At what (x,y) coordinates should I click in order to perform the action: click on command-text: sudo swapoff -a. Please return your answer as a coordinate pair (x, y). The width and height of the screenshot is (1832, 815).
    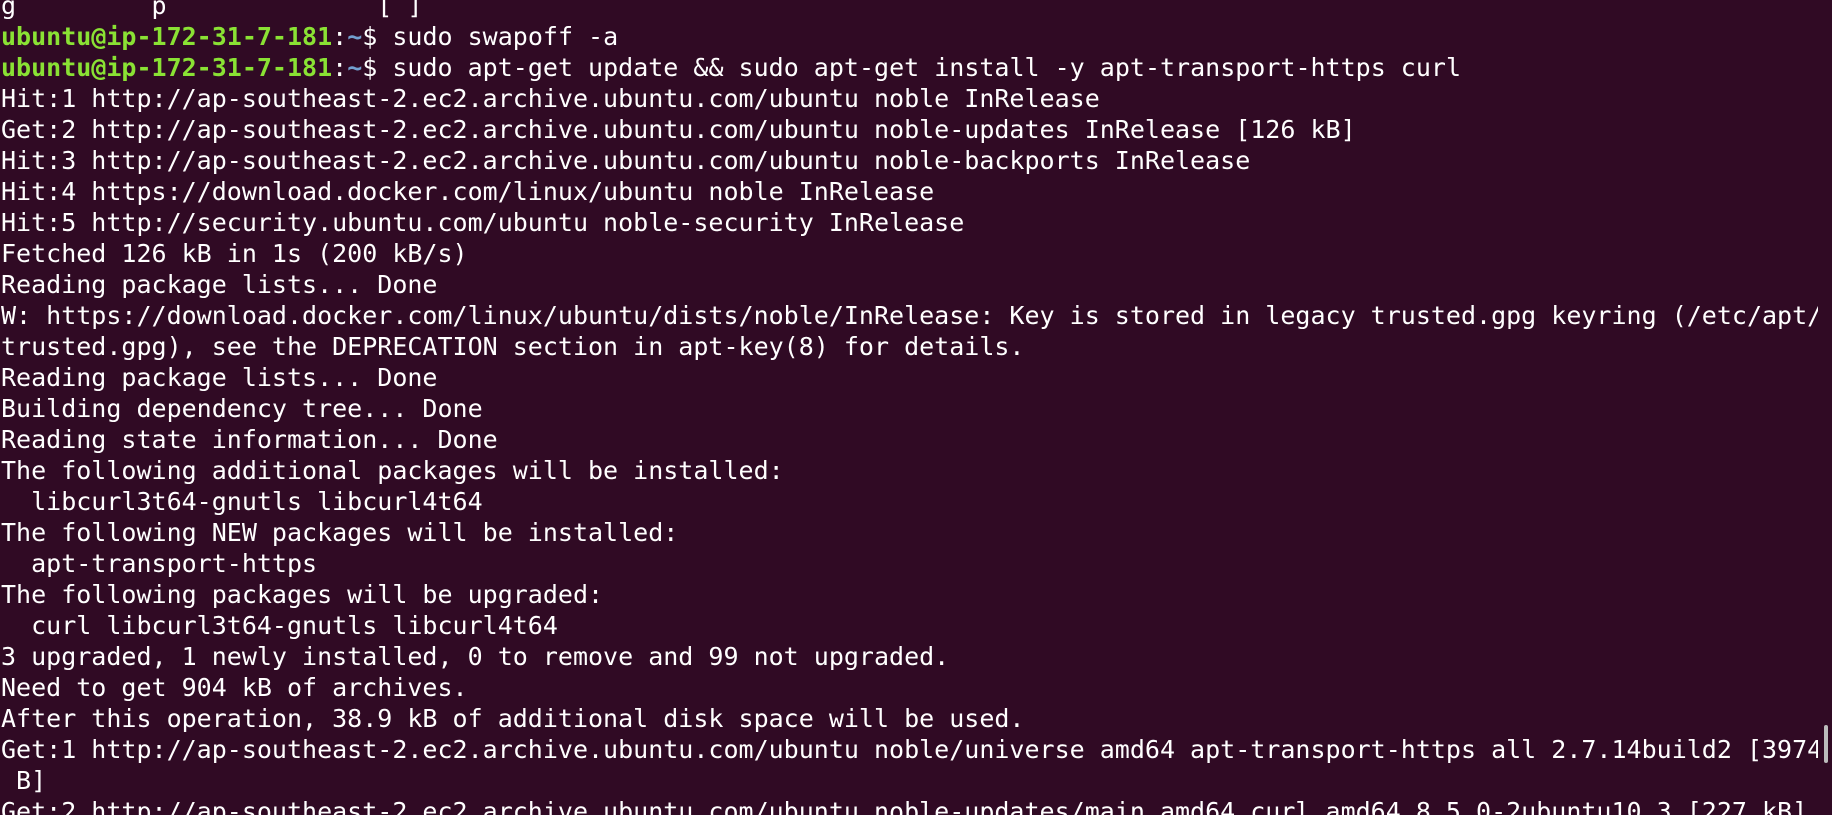
    Looking at the image, I should click on (505, 36).